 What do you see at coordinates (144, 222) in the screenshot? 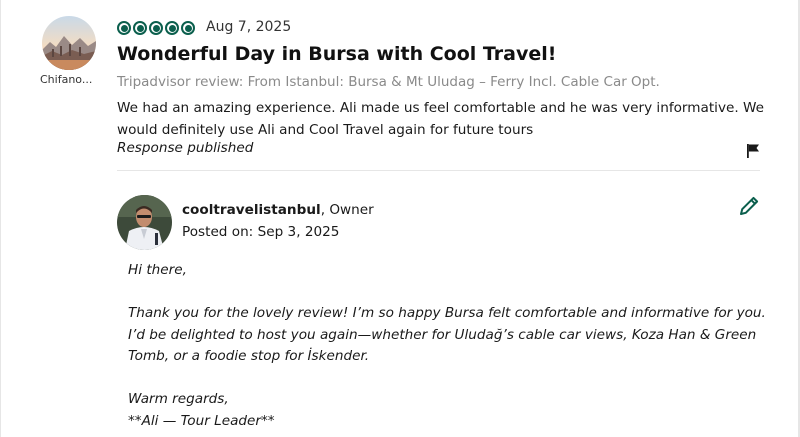
I see `owner-avatar` at bounding box center [144, 222].